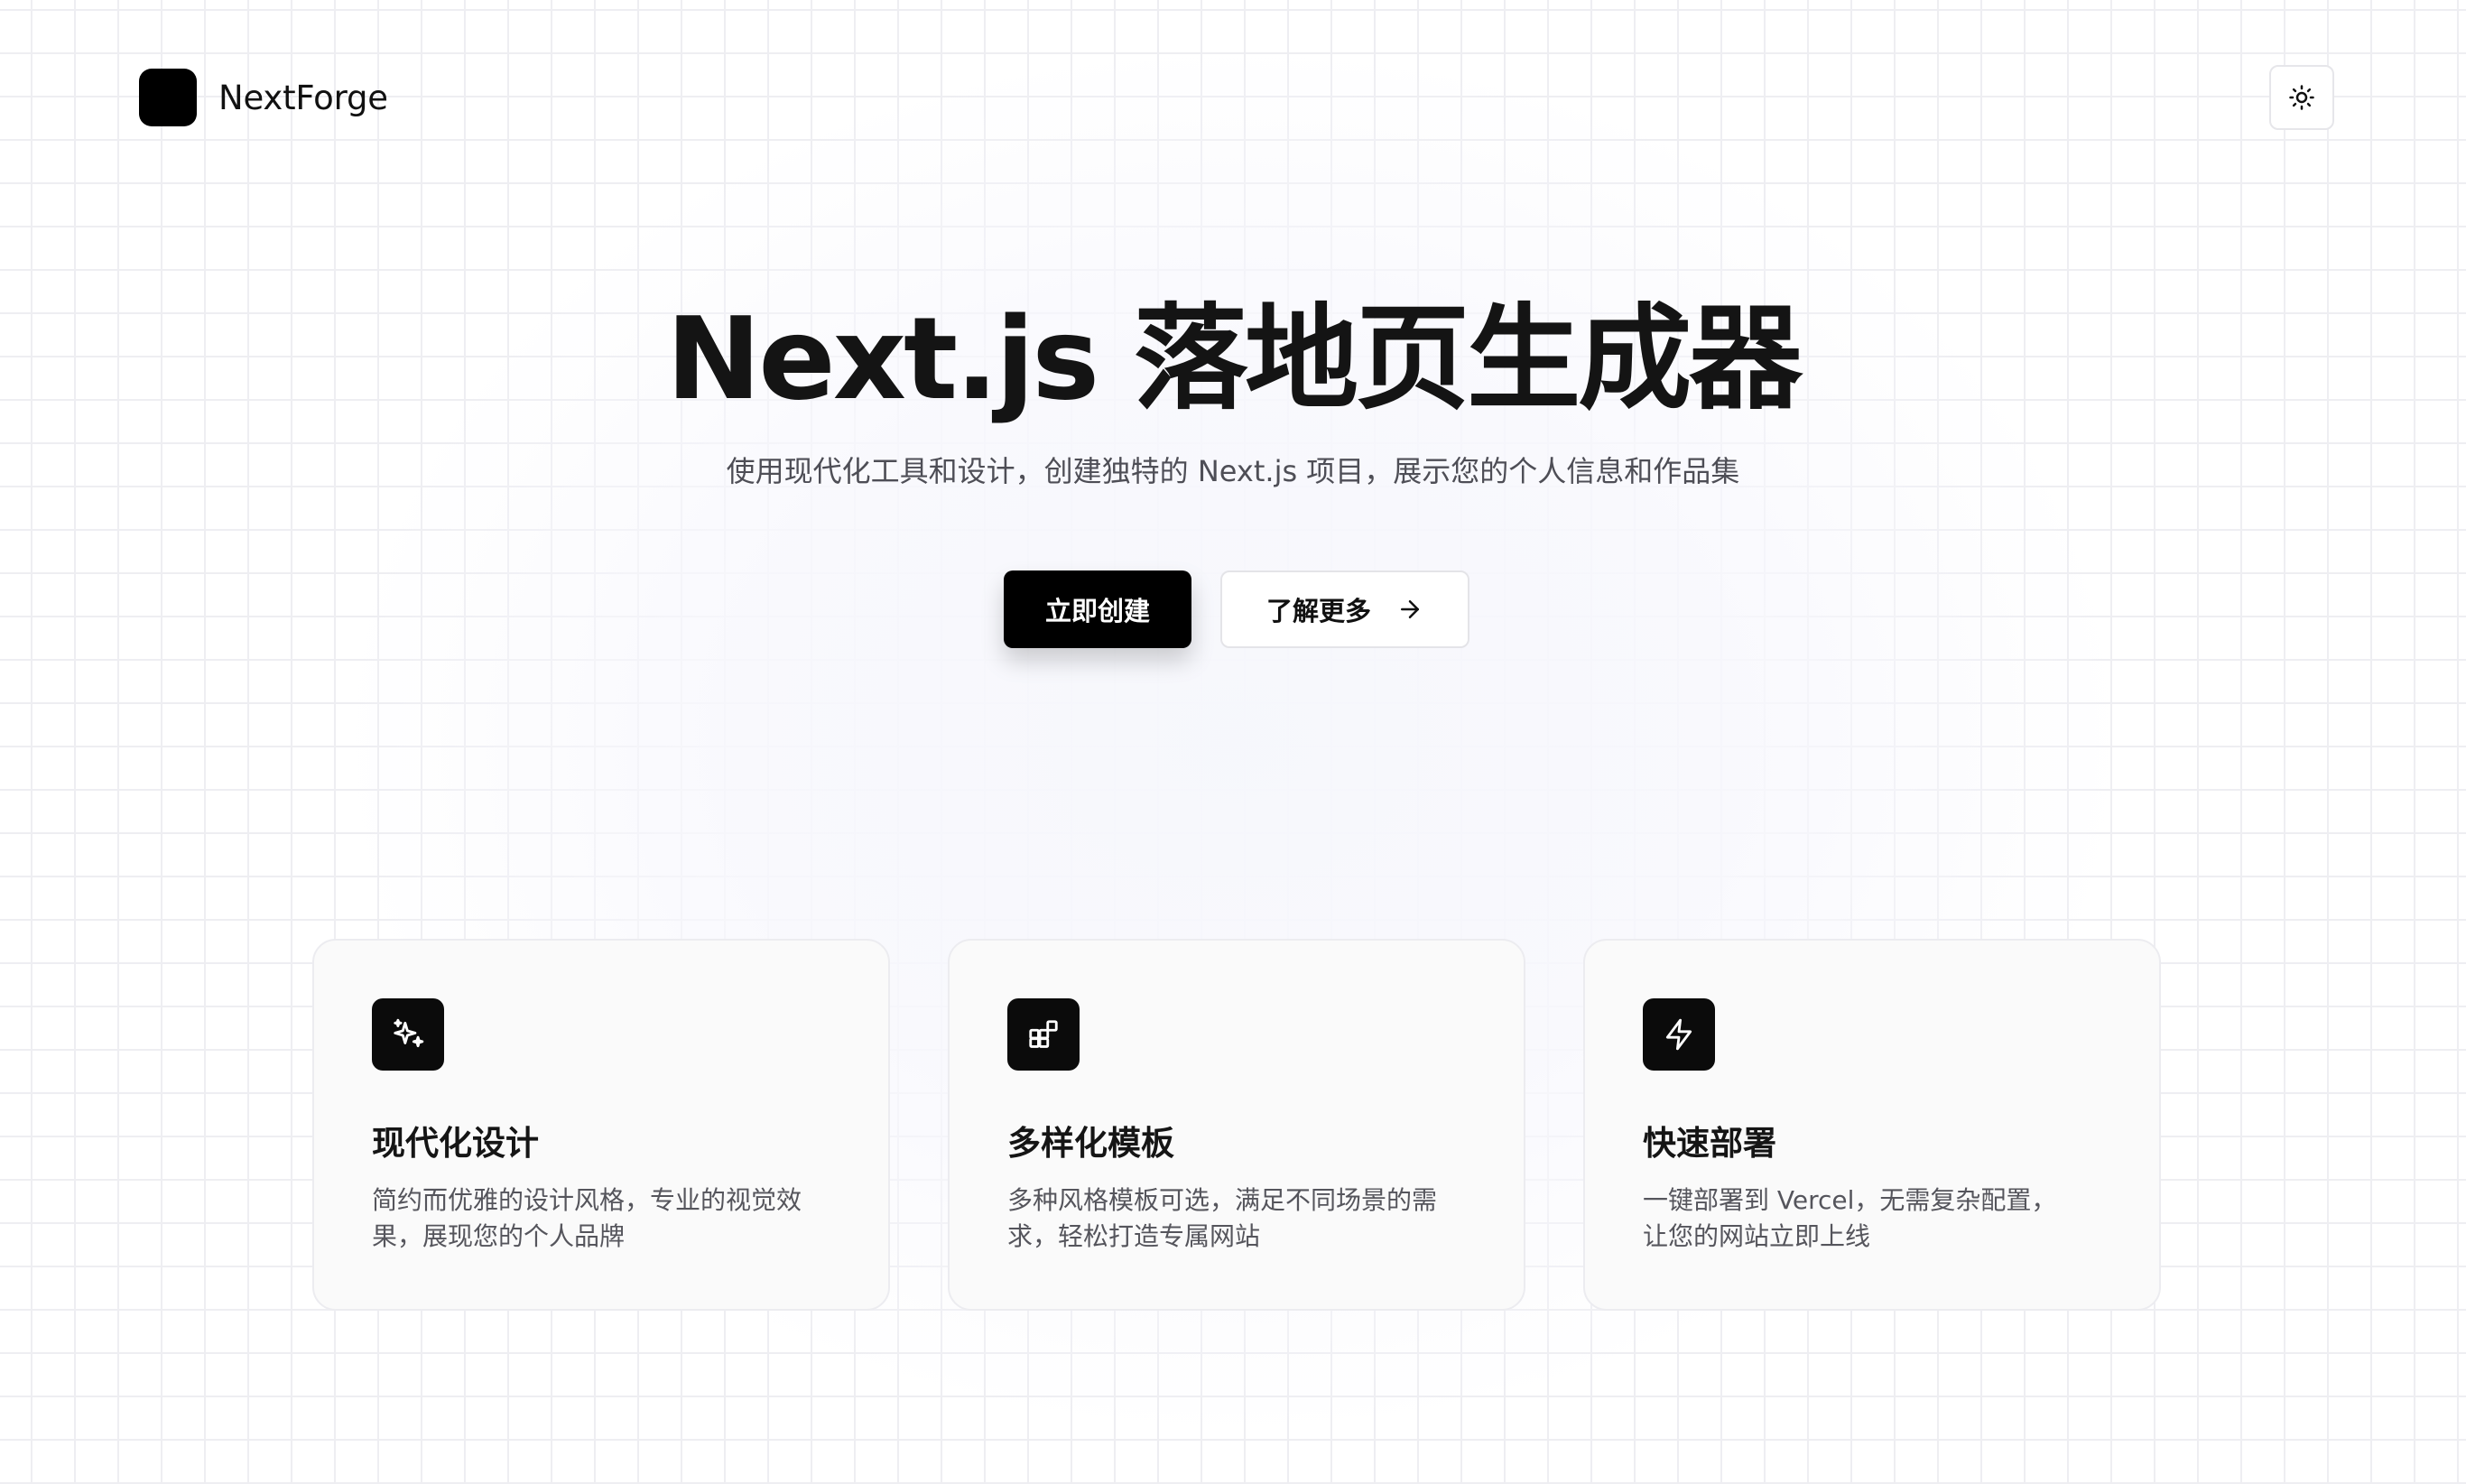 The height and width of the screenshot is (1484, 2466). I want to click on brand-logo-link: NextForge, so click(263, 98).